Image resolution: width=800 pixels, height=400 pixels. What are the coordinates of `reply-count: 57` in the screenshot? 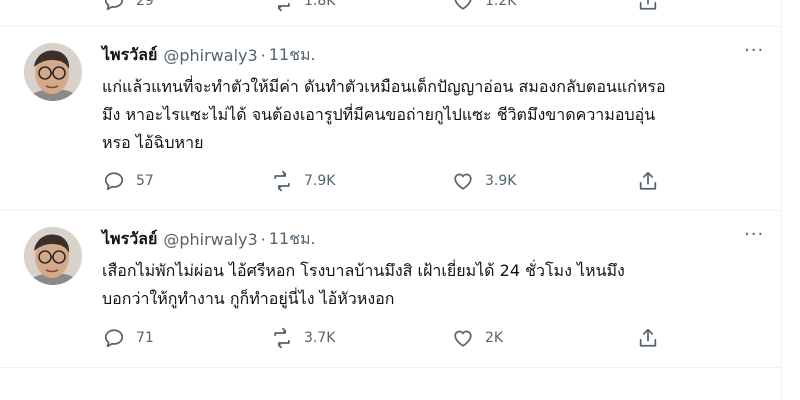 It's located at (145, 181).